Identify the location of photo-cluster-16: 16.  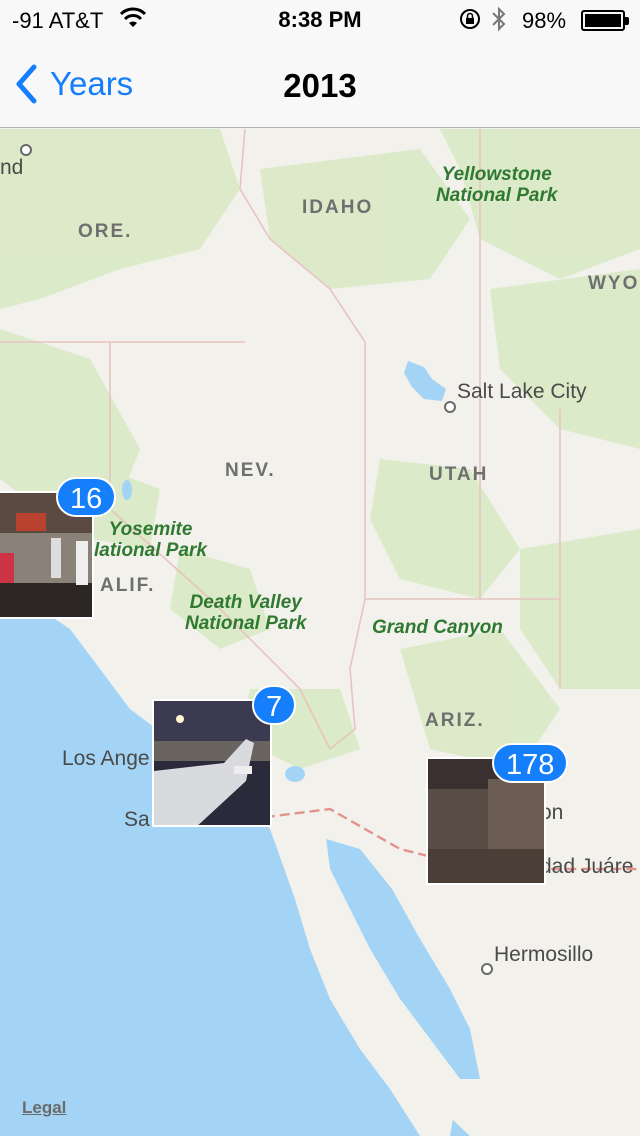
(60, 549).